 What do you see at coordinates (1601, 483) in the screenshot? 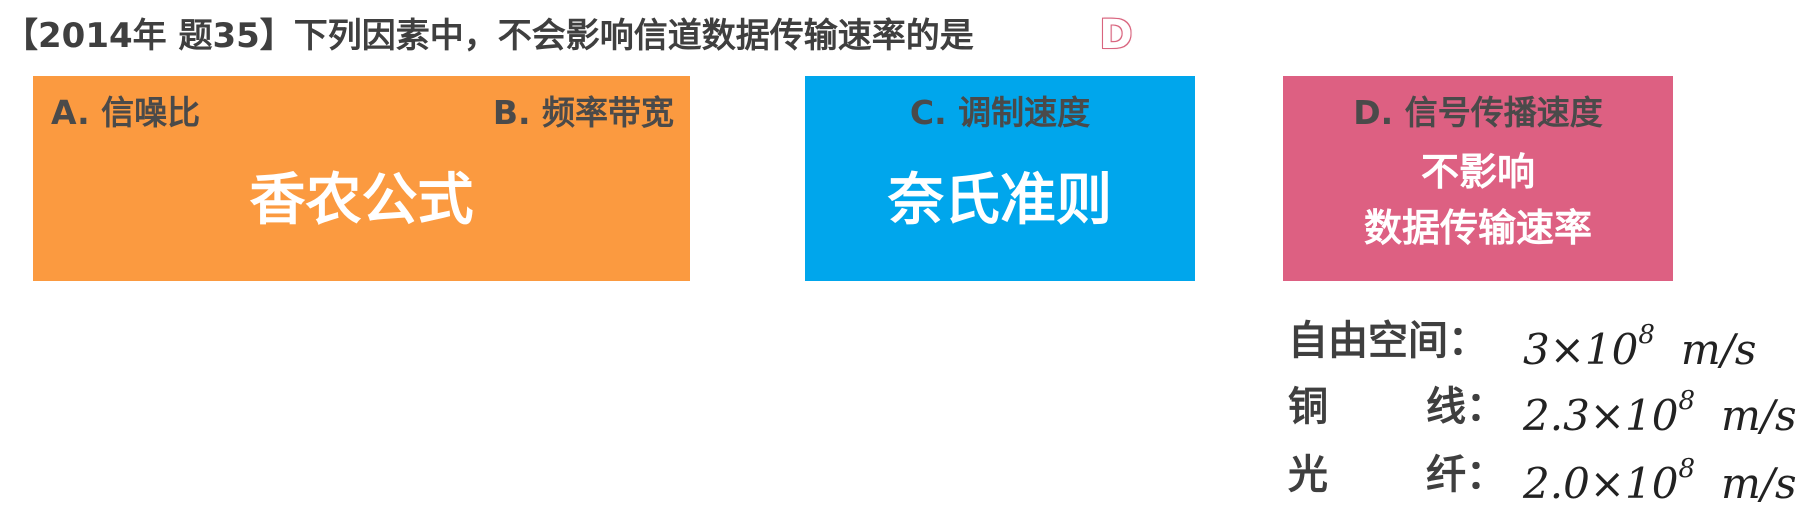
I see `speed-mantissa: 2.0×10` at bounding box center [1601, 483].